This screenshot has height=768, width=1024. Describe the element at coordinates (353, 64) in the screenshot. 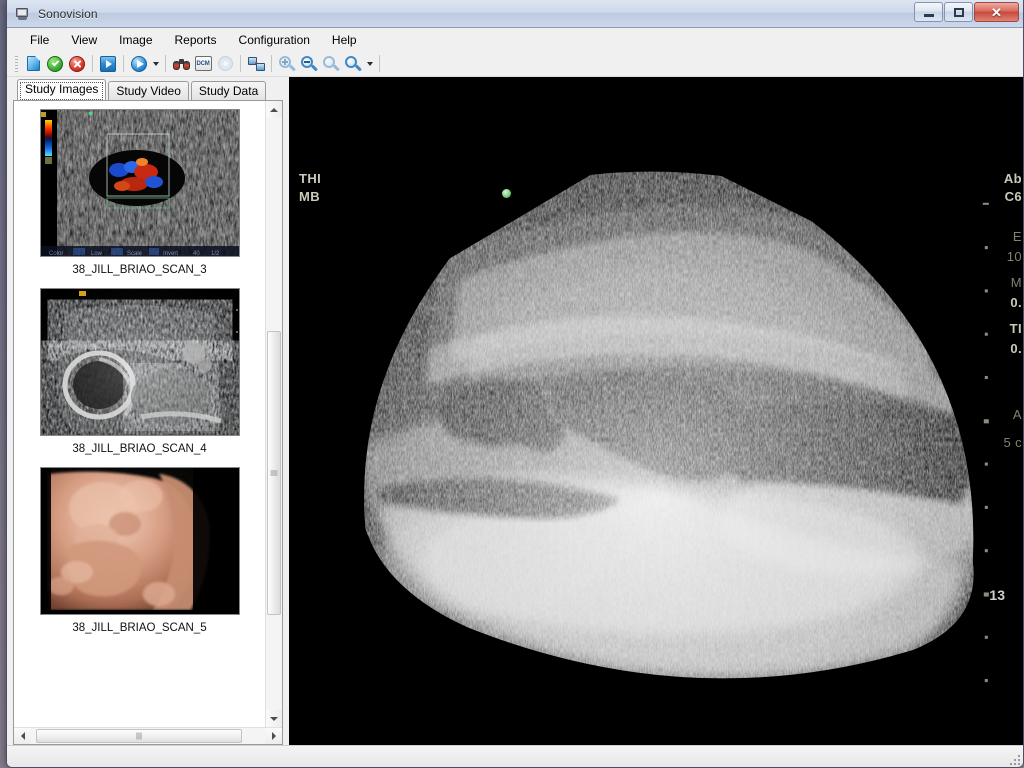

I see `zoom-area-icon` at that location.